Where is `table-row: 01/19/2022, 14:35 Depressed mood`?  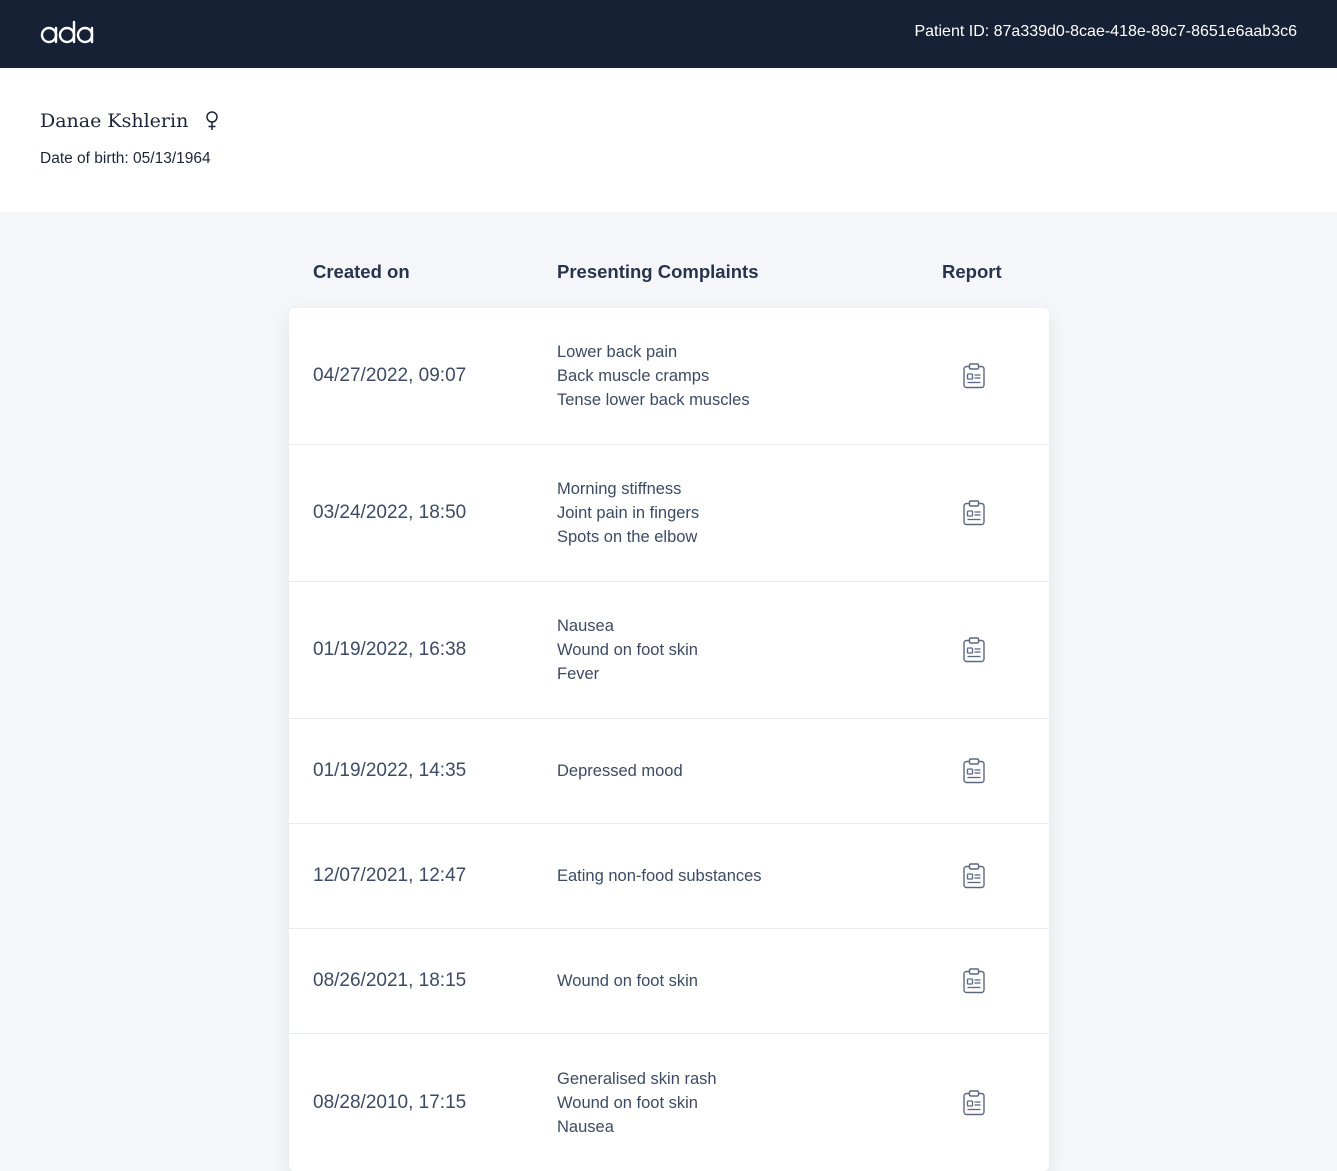 table-row: 01/19/2022, 14:35 Depressed mood is located at coordinates (669, 771).